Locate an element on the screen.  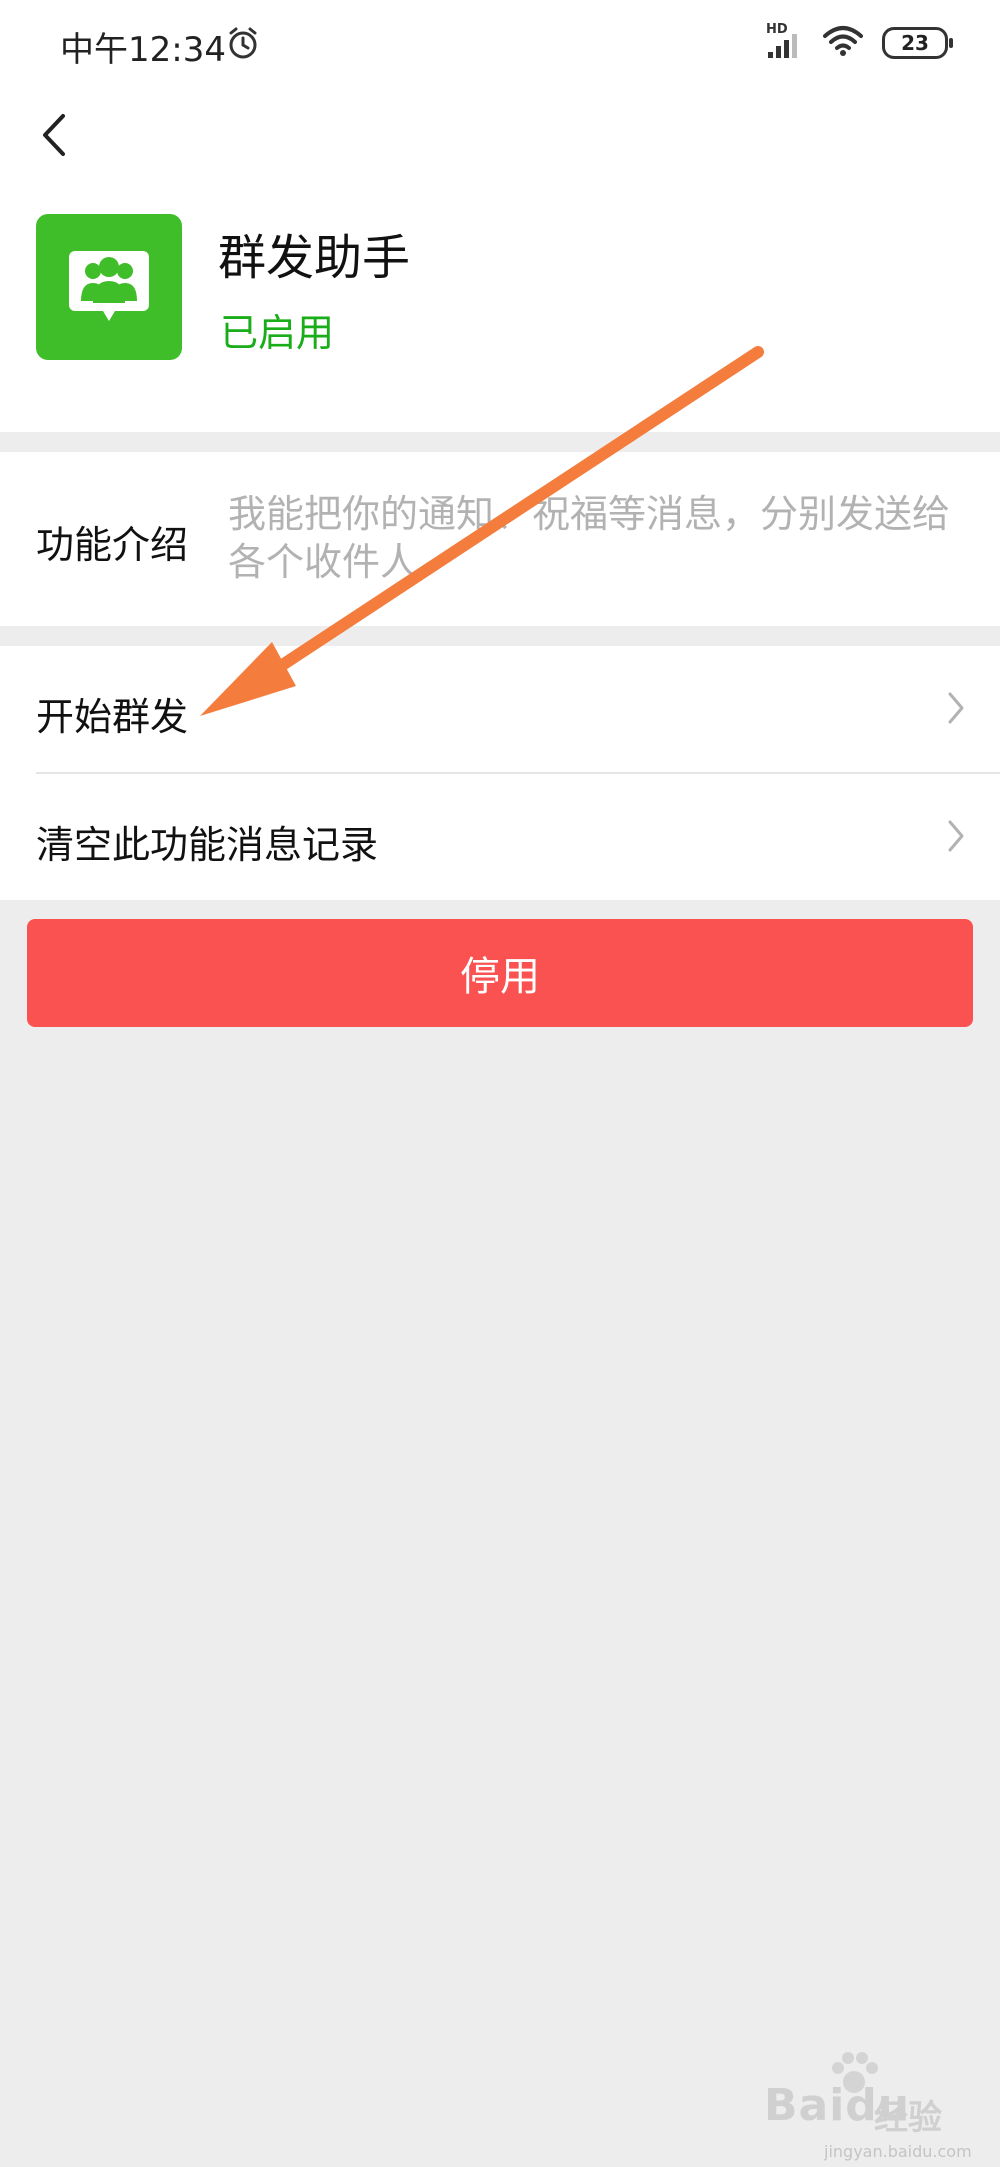
status-indicators: HD 23 is located at coordinates (859, 42).